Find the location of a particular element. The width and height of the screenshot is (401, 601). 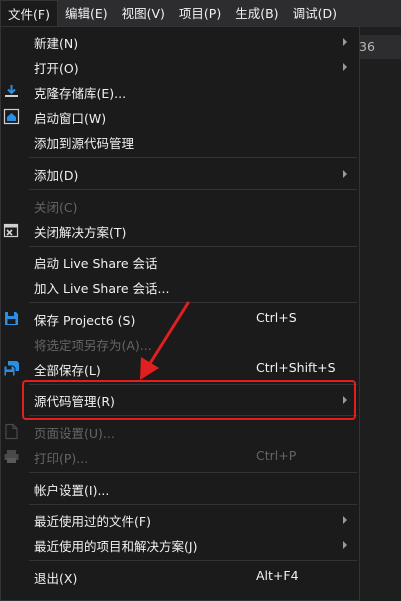

home-window-icon is located at coordinates (11, 116).